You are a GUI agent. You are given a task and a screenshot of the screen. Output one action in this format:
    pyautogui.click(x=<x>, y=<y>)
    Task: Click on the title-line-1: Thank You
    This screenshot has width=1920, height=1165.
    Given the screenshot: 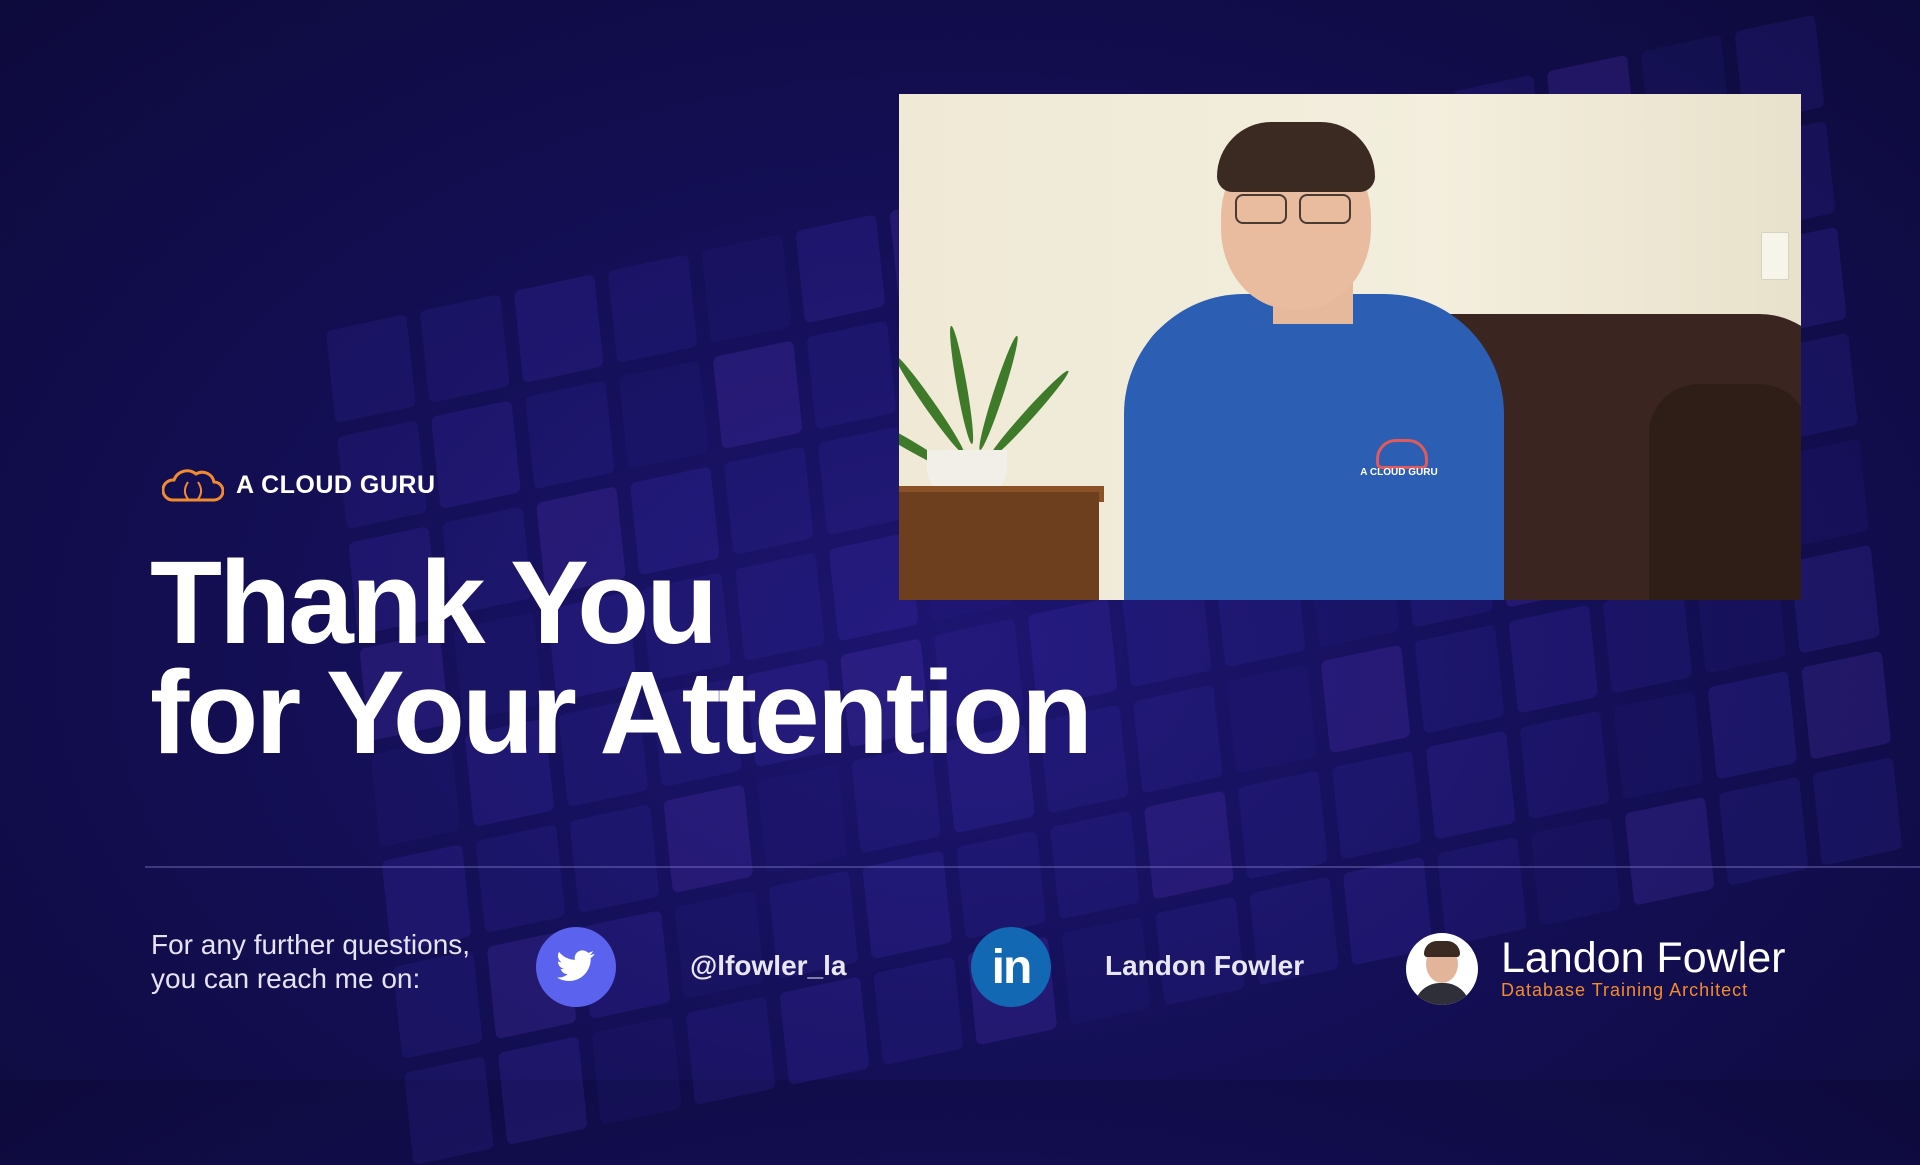 What is the action you would take?
    pyautogui.click(x=434, y=603)
    